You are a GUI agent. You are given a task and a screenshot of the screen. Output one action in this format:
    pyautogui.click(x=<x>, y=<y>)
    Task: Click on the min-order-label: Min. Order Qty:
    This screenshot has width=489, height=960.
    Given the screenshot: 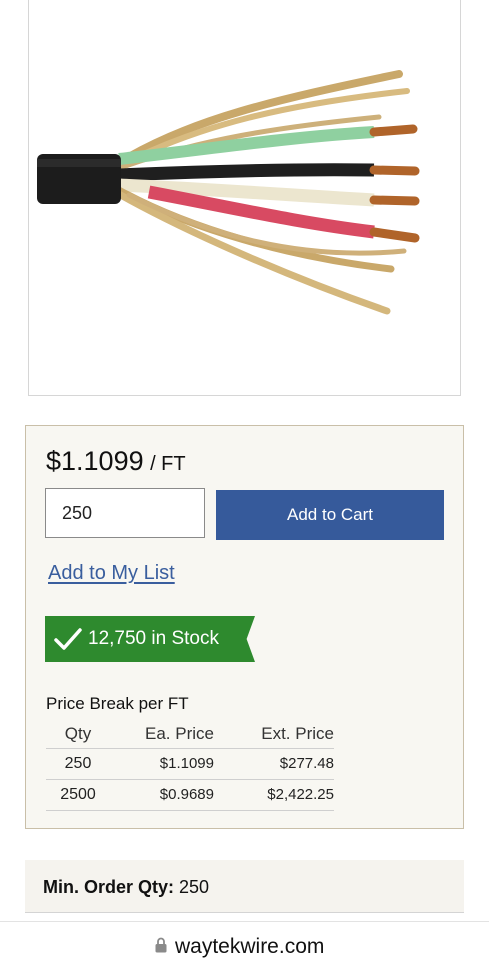 What is the action you would take?
    pyautogui.click(x=109, y=887)
    